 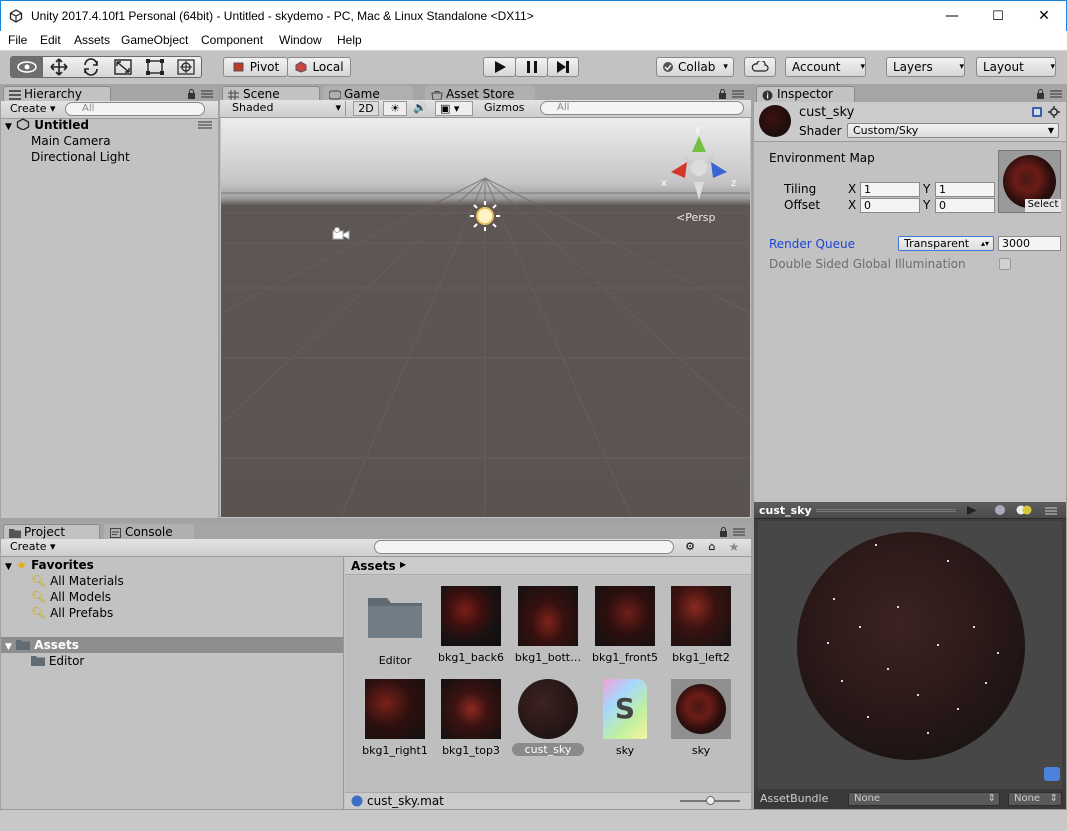 What do you see at coordinates (953, 130) in the screenshot?
I see `shader-dropdown: Custom/Sky ▼` at bounding box center [953, 130].